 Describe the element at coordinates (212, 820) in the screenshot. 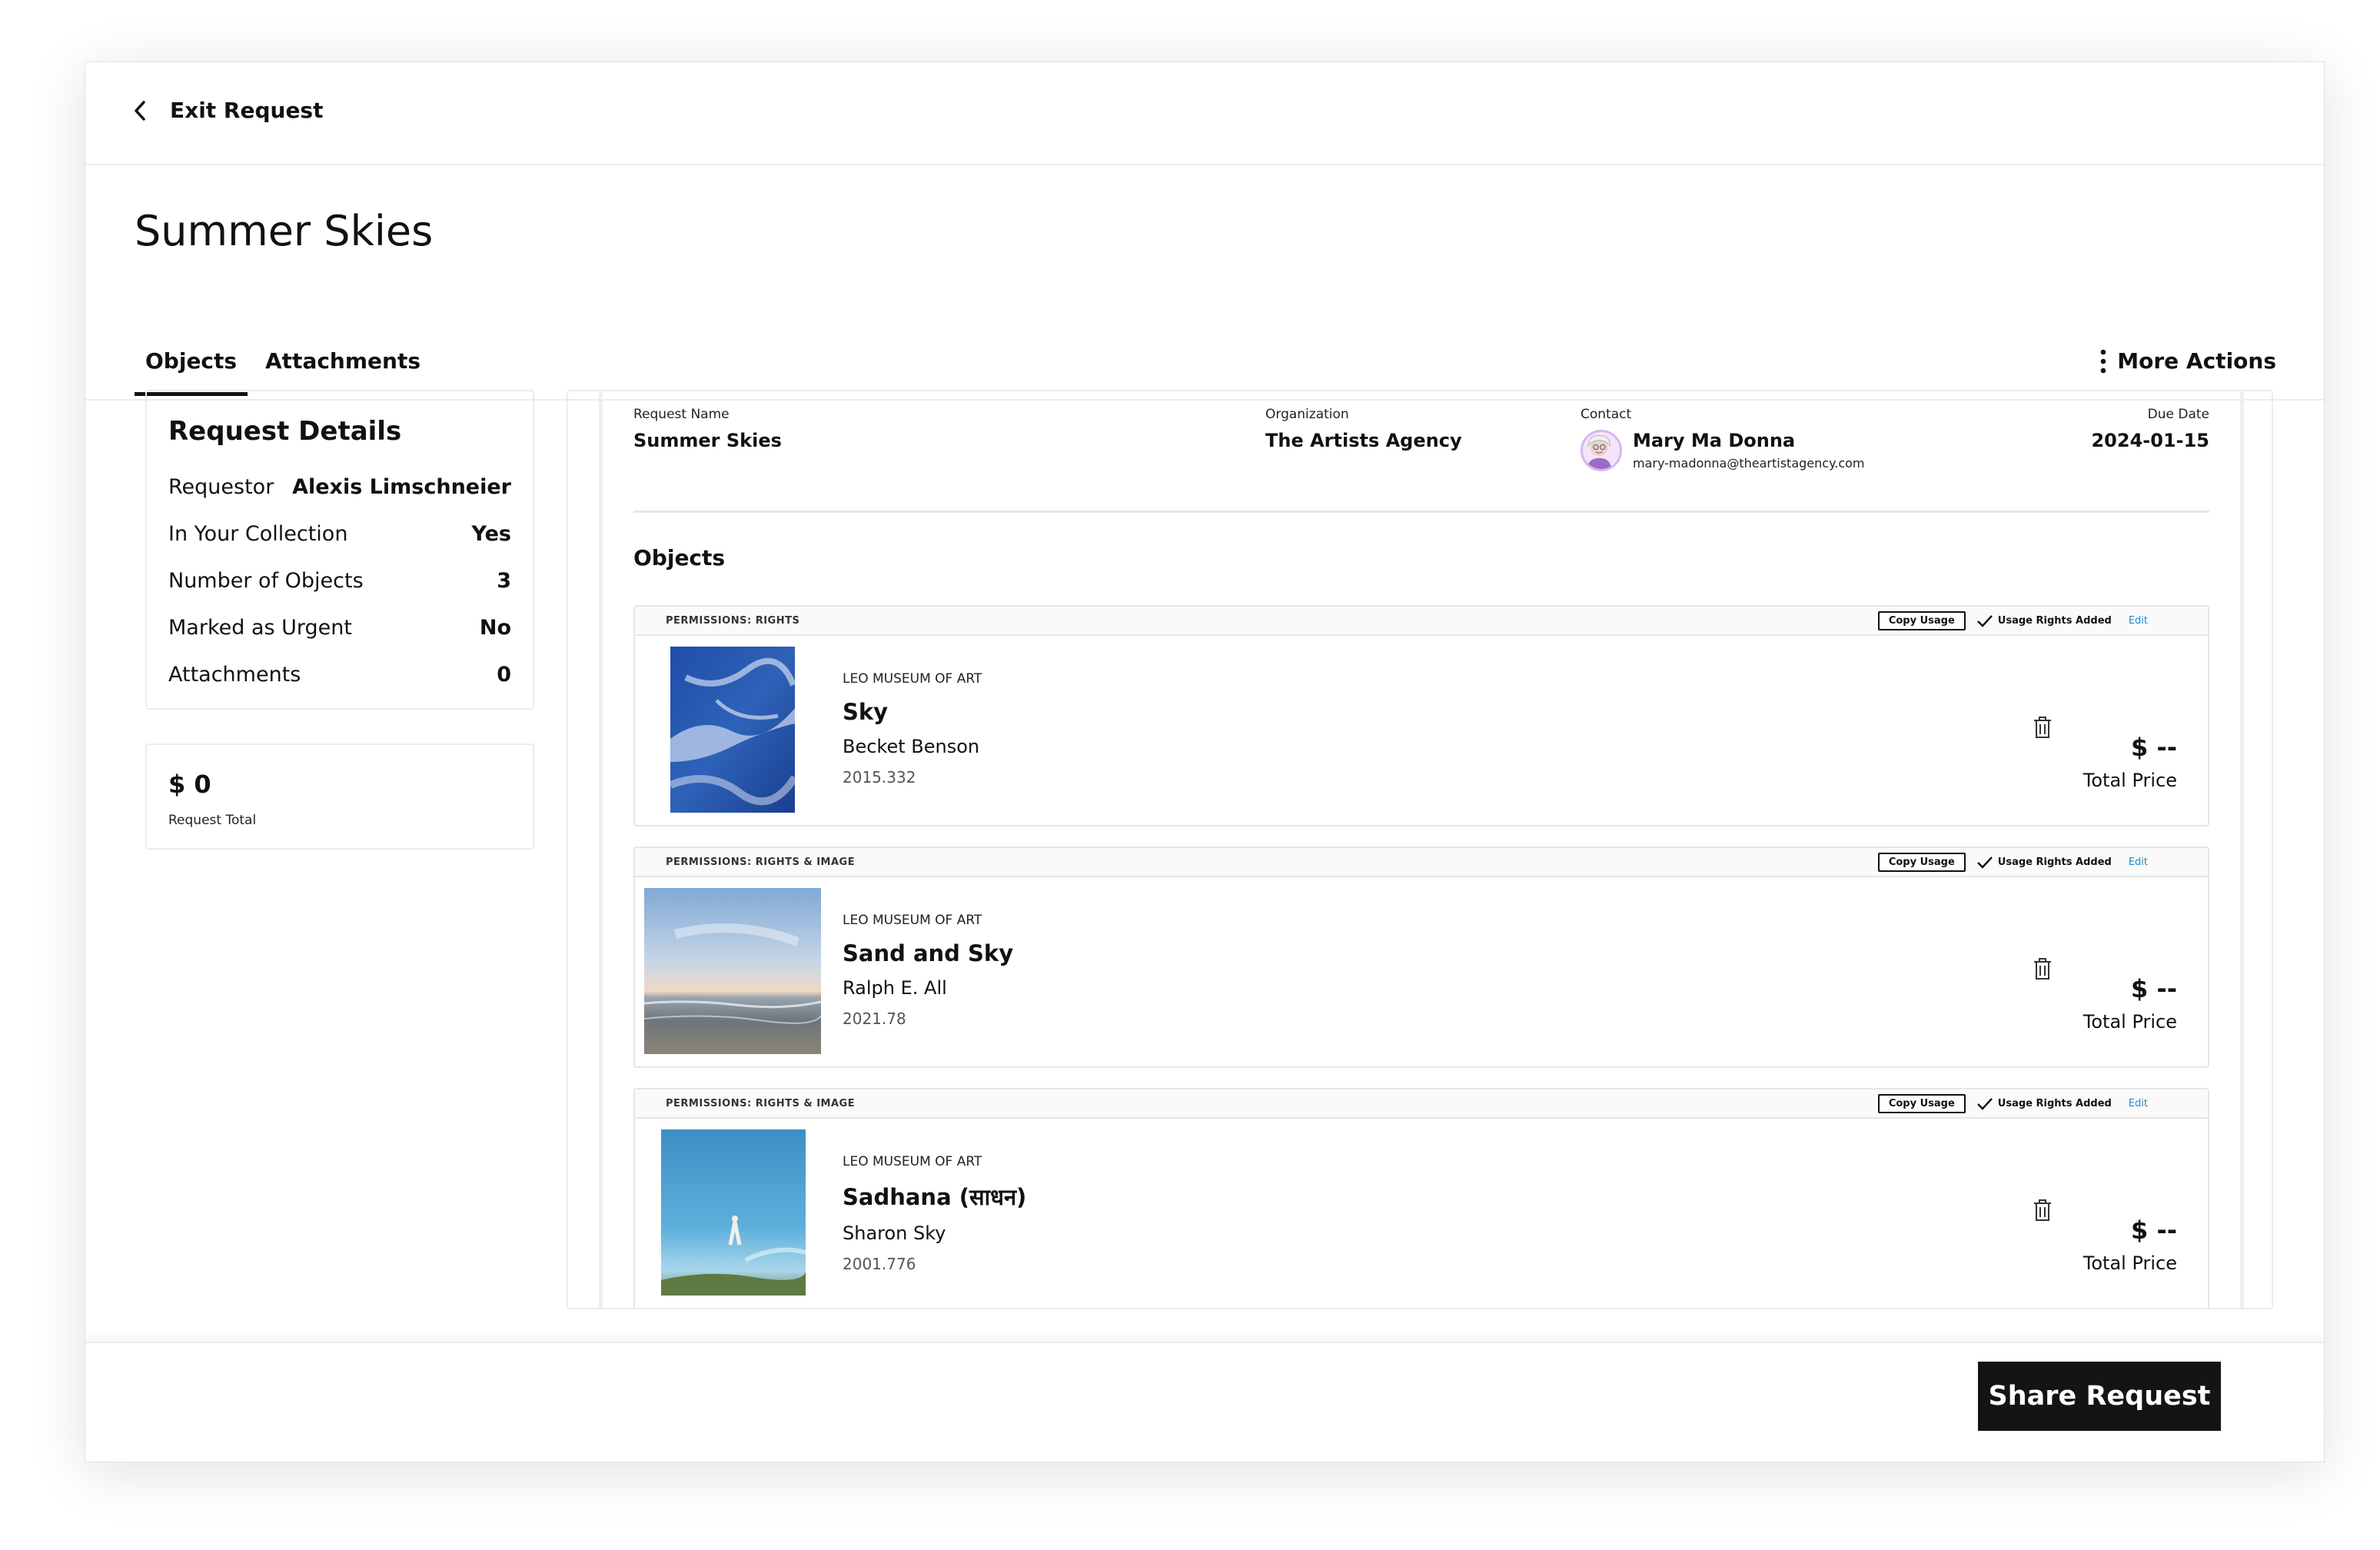

I see `request-total-label: Request Total` at that location.